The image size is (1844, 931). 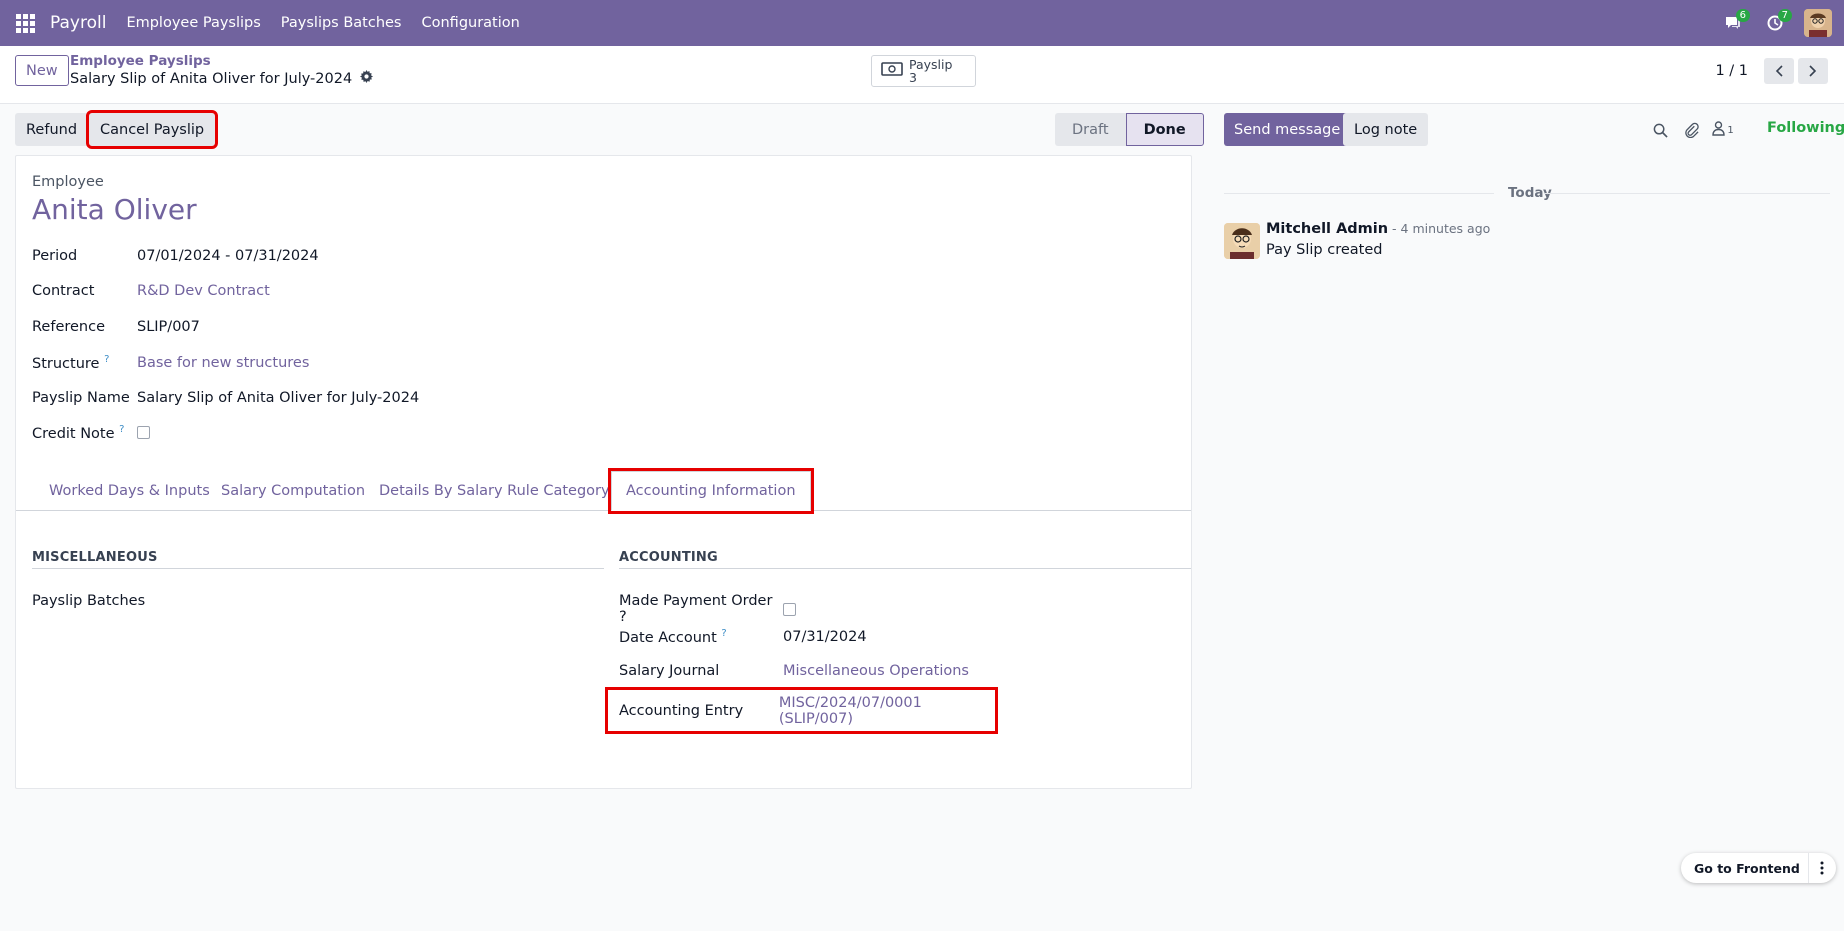 I want to click on misc-group-title: MISCELLANEOUS, so click(x=95, y=557).